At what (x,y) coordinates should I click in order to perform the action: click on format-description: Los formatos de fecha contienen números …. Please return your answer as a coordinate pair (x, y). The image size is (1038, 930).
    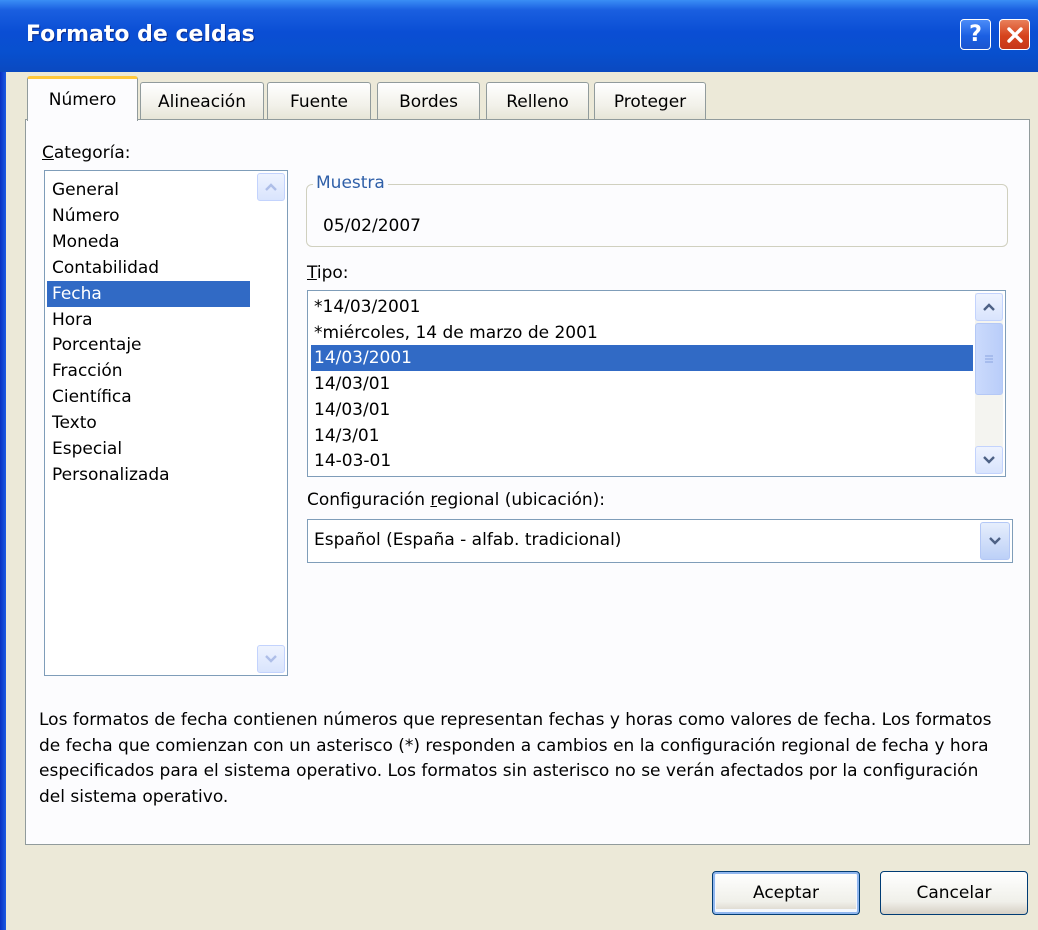
    Looking at the image, I should click on (515, 758).